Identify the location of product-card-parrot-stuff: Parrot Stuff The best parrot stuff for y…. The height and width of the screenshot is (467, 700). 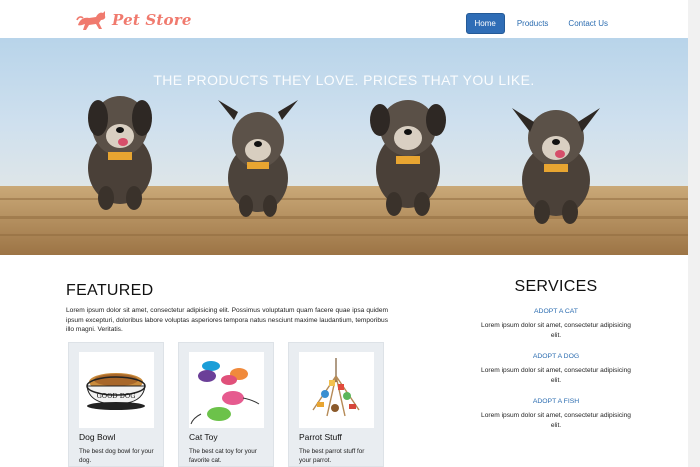
(336, 404).